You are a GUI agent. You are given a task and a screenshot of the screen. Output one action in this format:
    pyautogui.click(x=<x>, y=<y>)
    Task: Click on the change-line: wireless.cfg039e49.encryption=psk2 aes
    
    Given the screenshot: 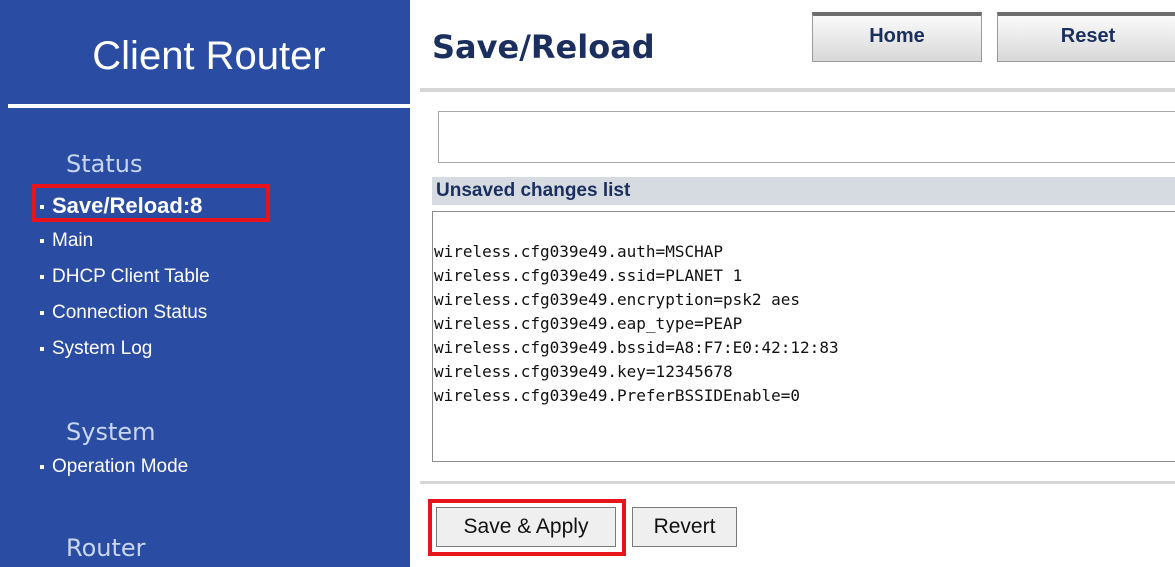 What is the action you would take?
    pyautogui.click(x=617, y=299)
    